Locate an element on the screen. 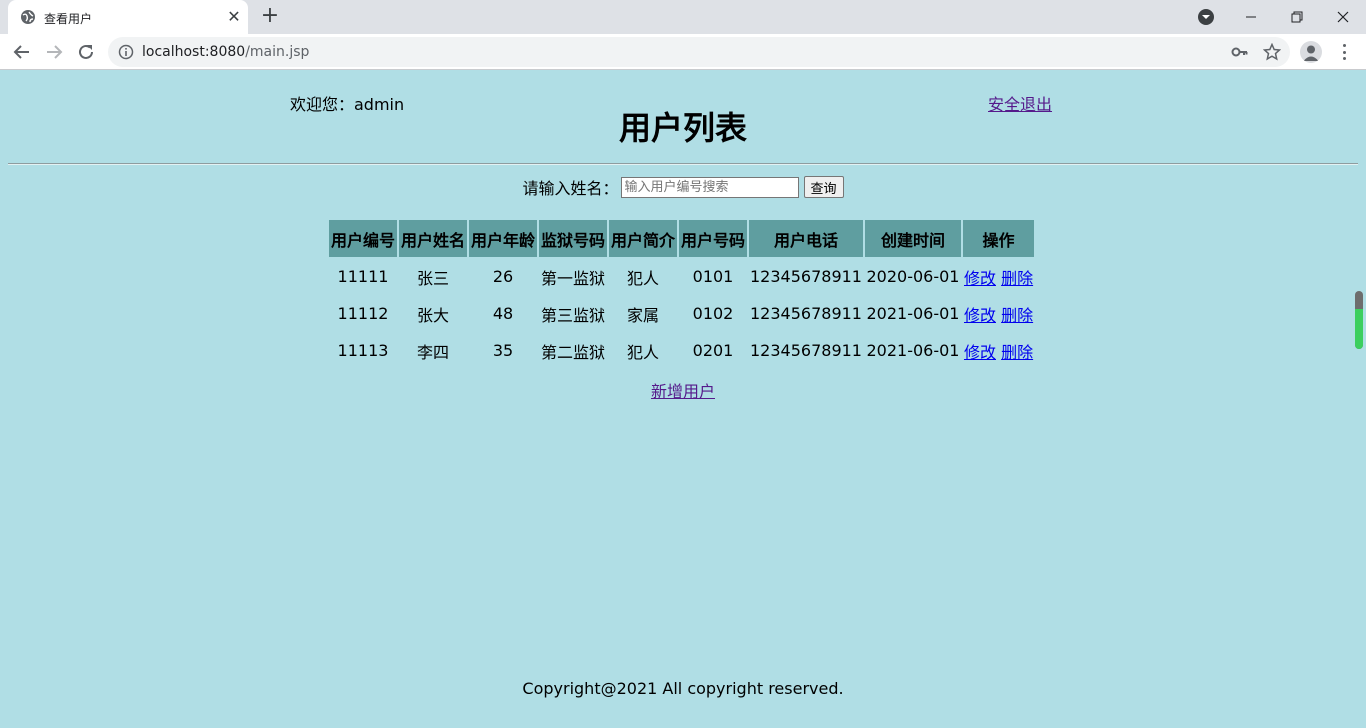 The width and height of the screenshot is (1366, 728). cell-user-name: 张大 is located at coordinates (432, 315).